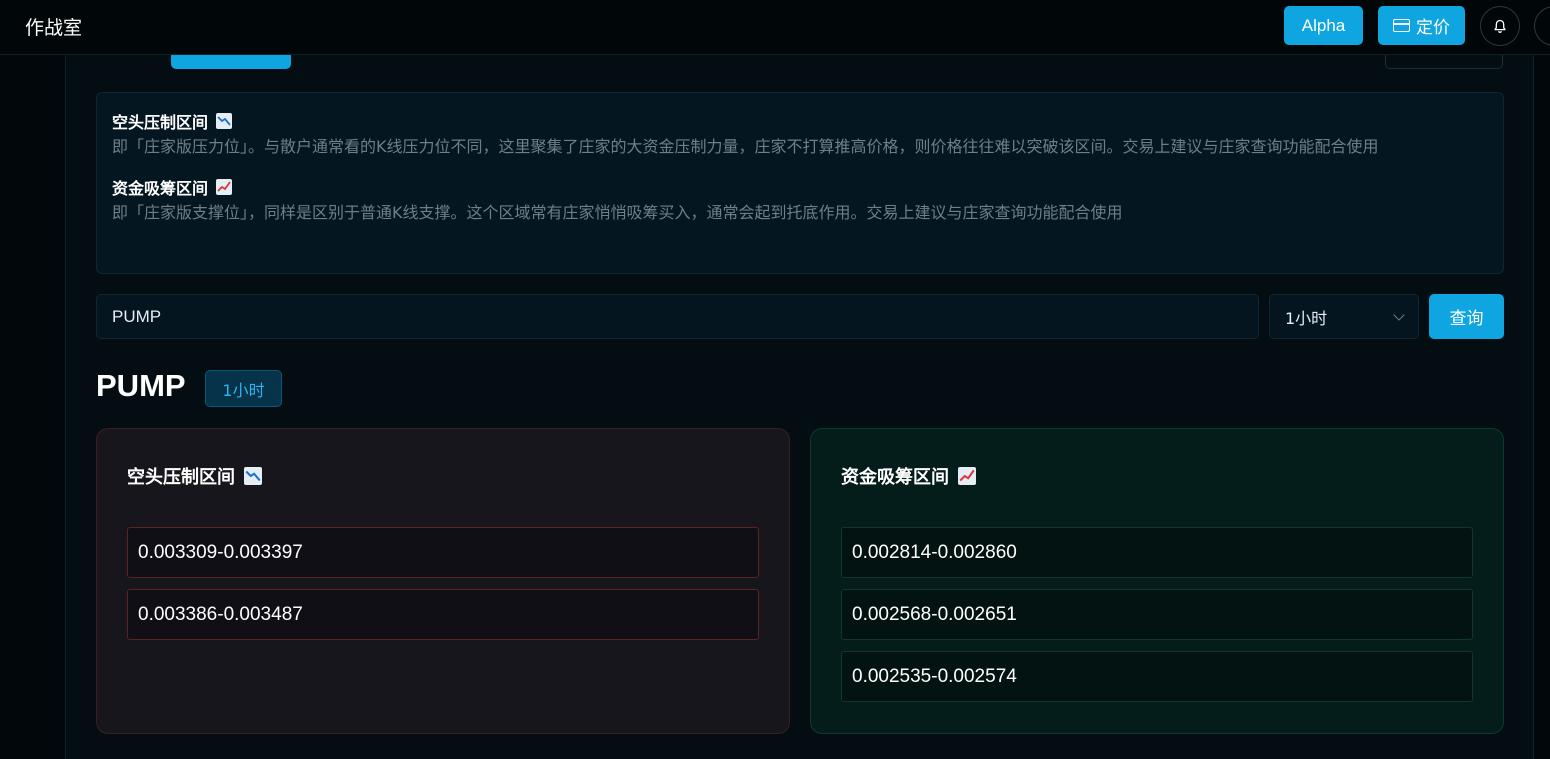  I want to click on info-bull-title: 资金吸筹区间, so click(160, 188).